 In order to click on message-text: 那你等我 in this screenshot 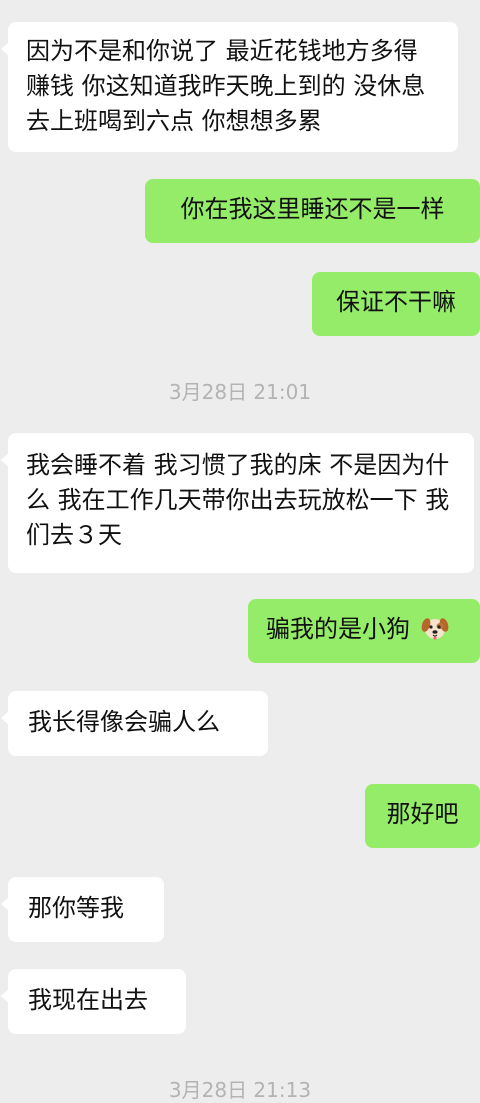, I will do `click(76, 908)`.